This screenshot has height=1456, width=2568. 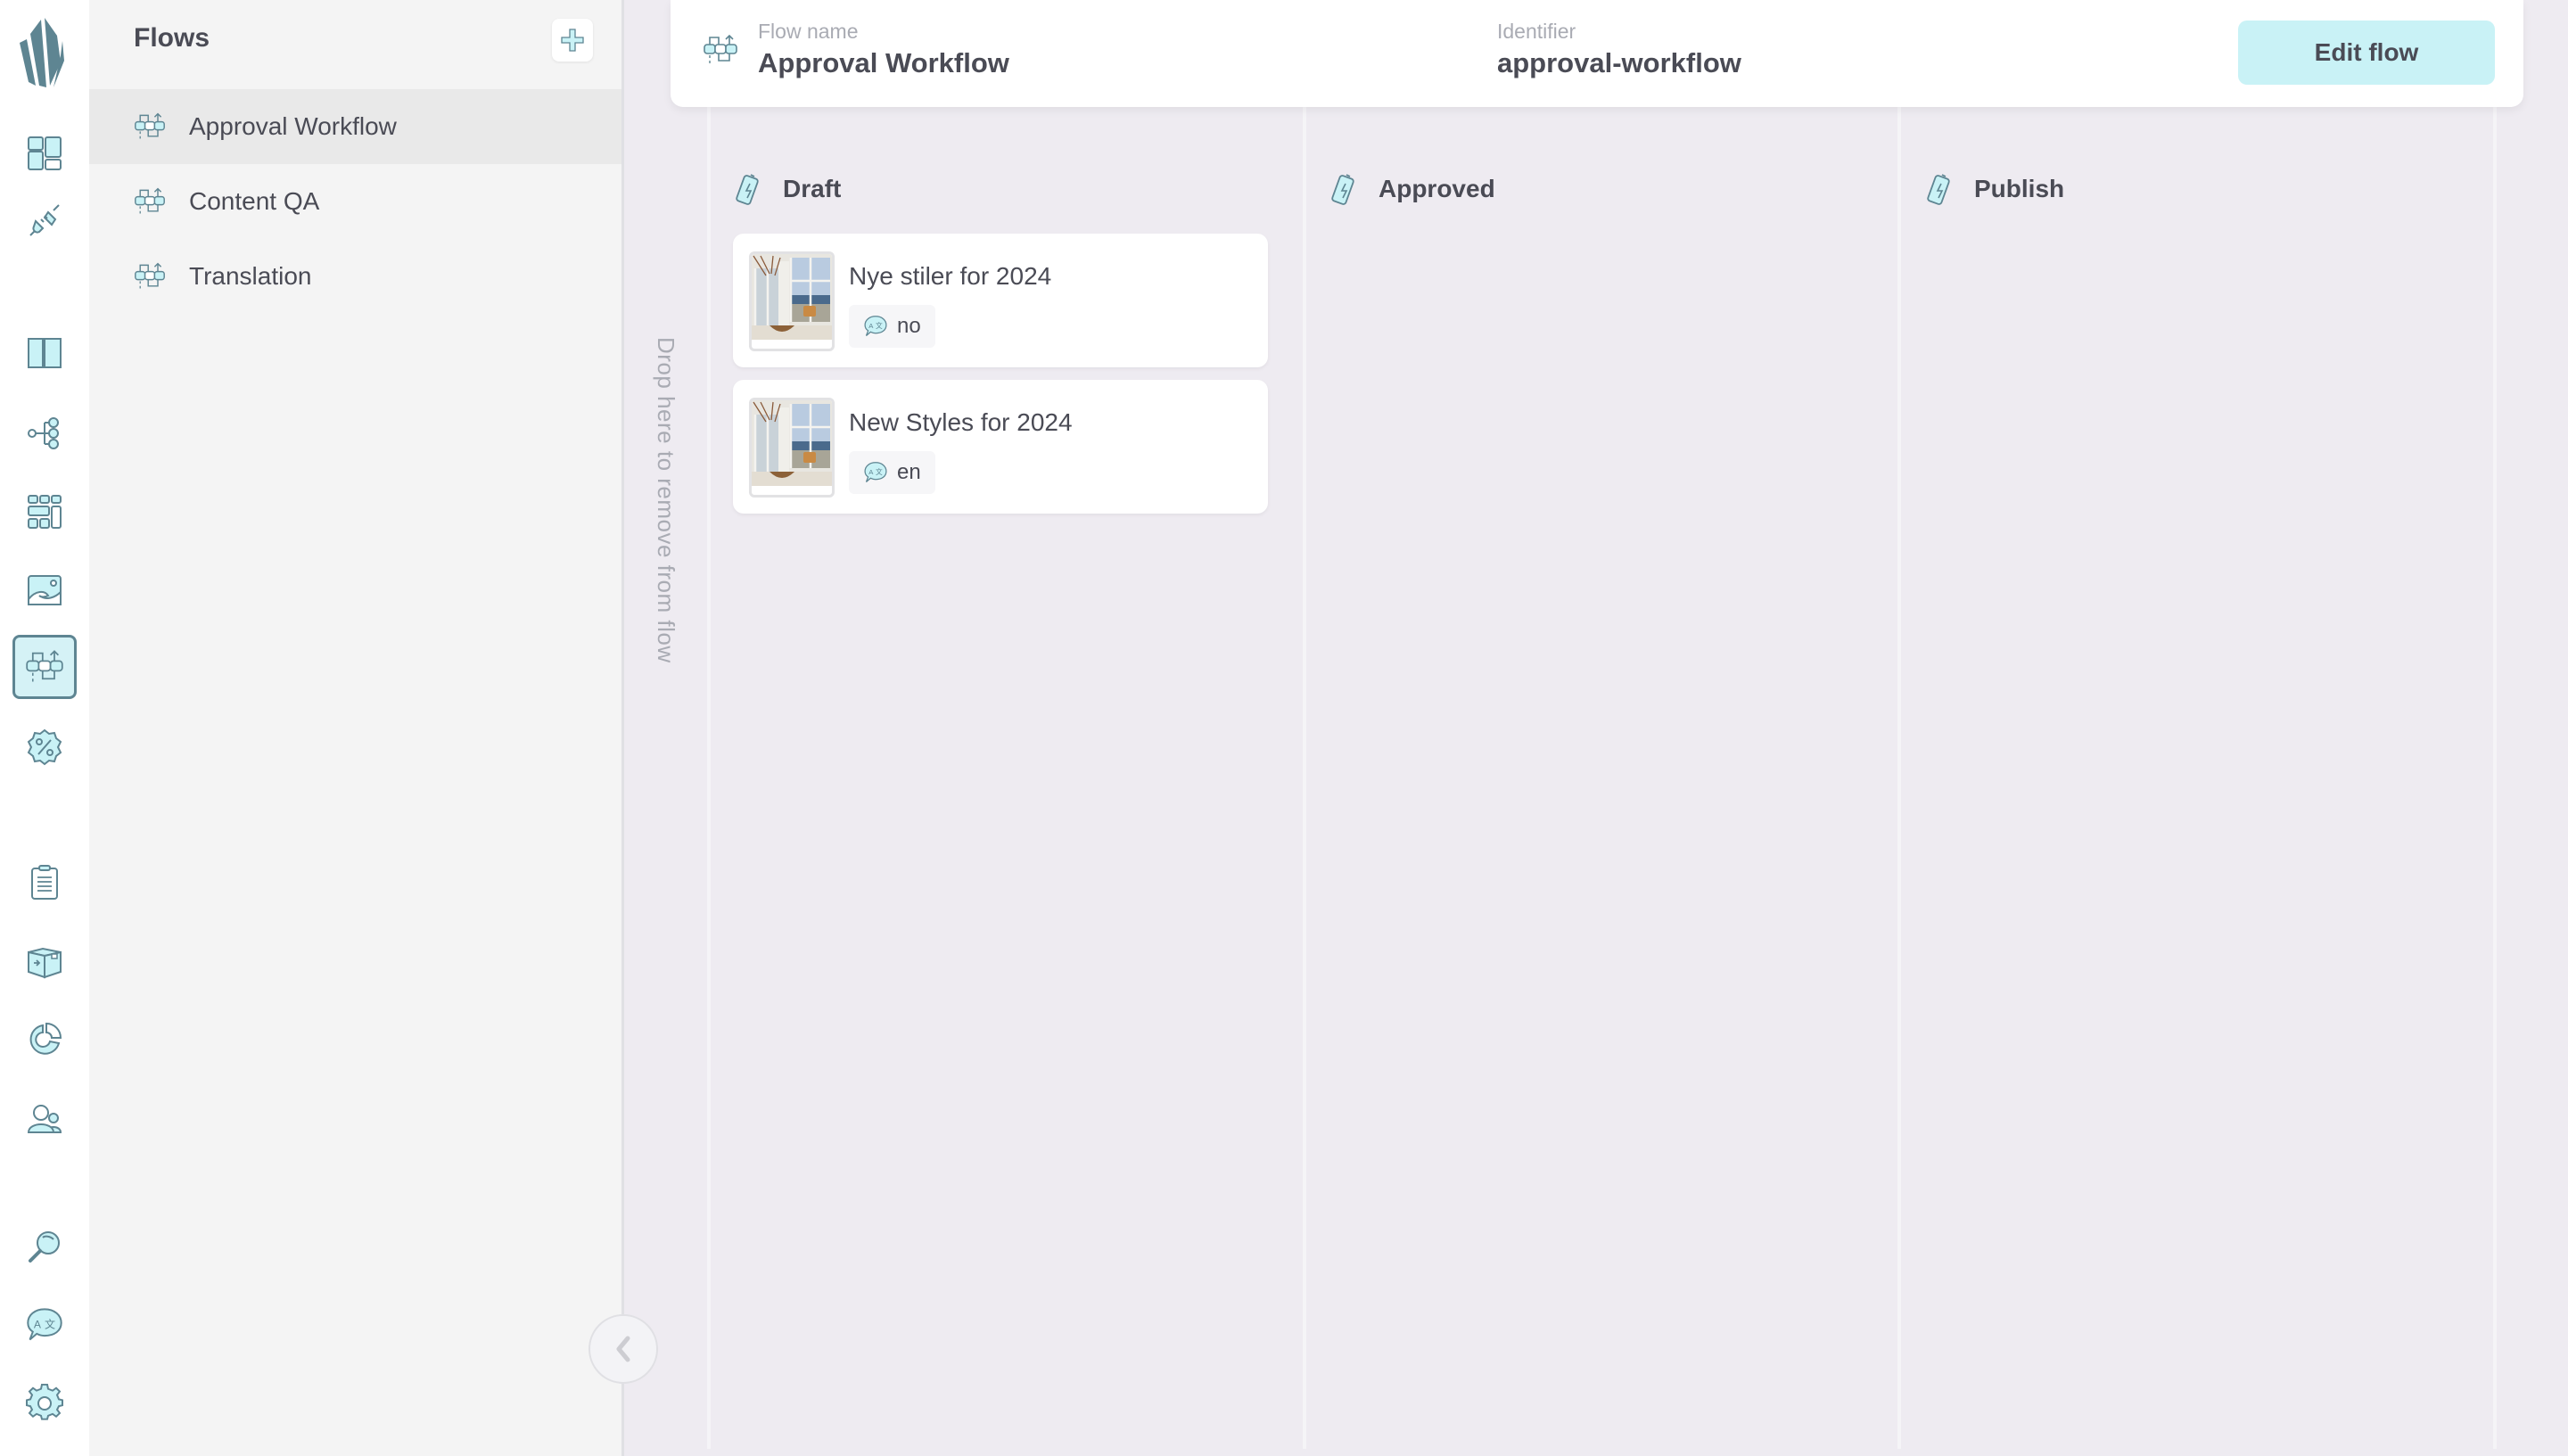 What do you see at coordinates (355, 276) in the screenshot?
I see `flow-item-translation: Translation` at bounding box center [355, 276].